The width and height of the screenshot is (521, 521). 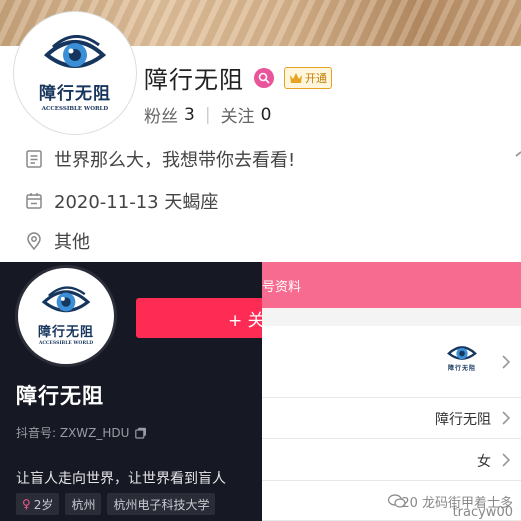 I want to click on fans-label: 粉丝, so click(x=161, y=114).